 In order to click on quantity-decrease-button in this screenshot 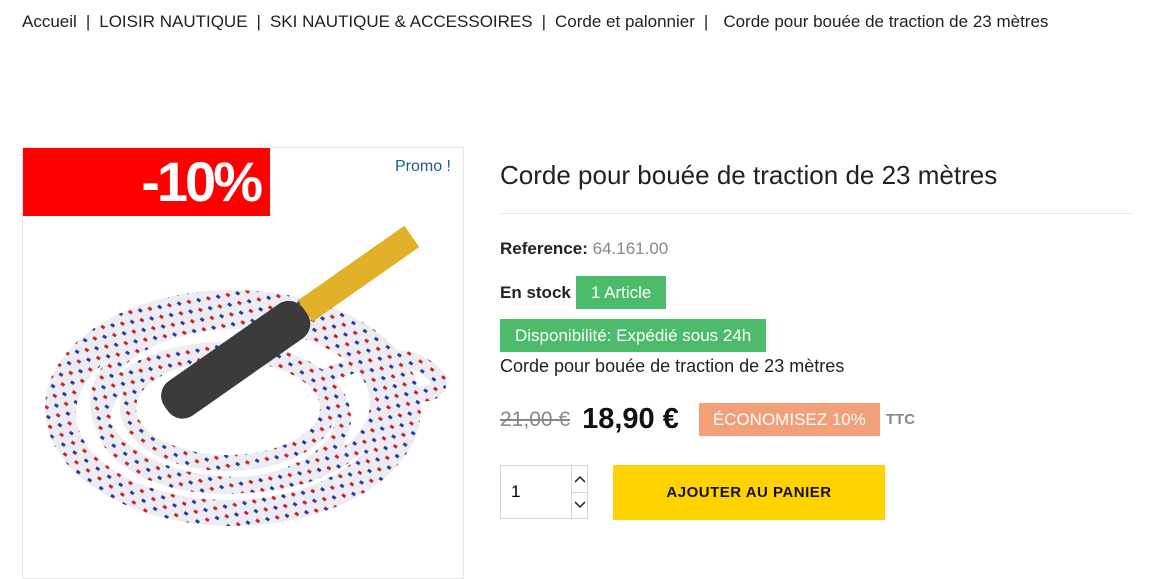, I will do `click(579, 506)`.